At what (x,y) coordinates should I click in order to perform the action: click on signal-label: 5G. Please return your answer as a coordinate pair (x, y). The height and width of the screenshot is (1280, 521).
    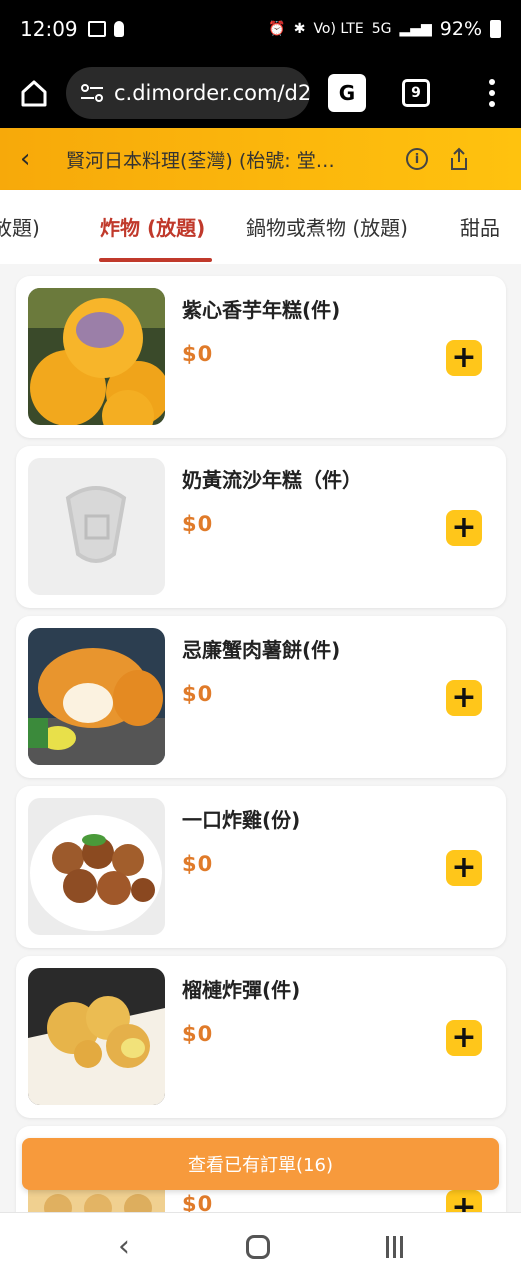
    Looking at the image, I should click on (381, 29).